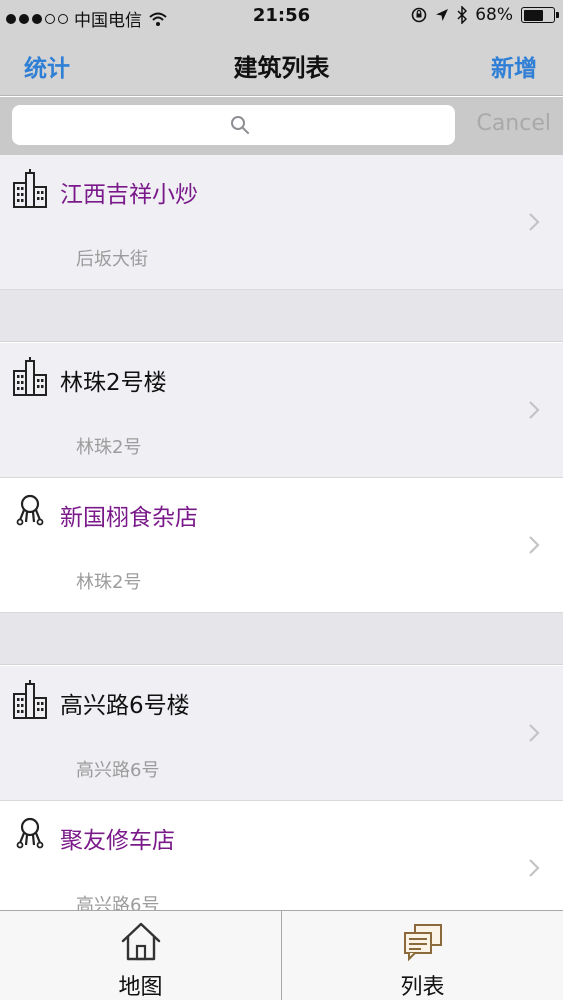  Describe the element at coordinates (281, 17) in the screenshot. I see `status-bar: 中国电信 21:56 68%` at that location.